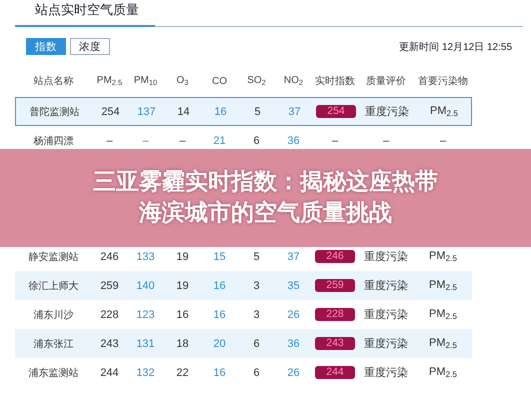 The width and height of the screenshot is (531, 400). What do you see at coordinates (109, 344) in the screenshot?
I see `table-cell: 243` at bounding box center [109, 344].